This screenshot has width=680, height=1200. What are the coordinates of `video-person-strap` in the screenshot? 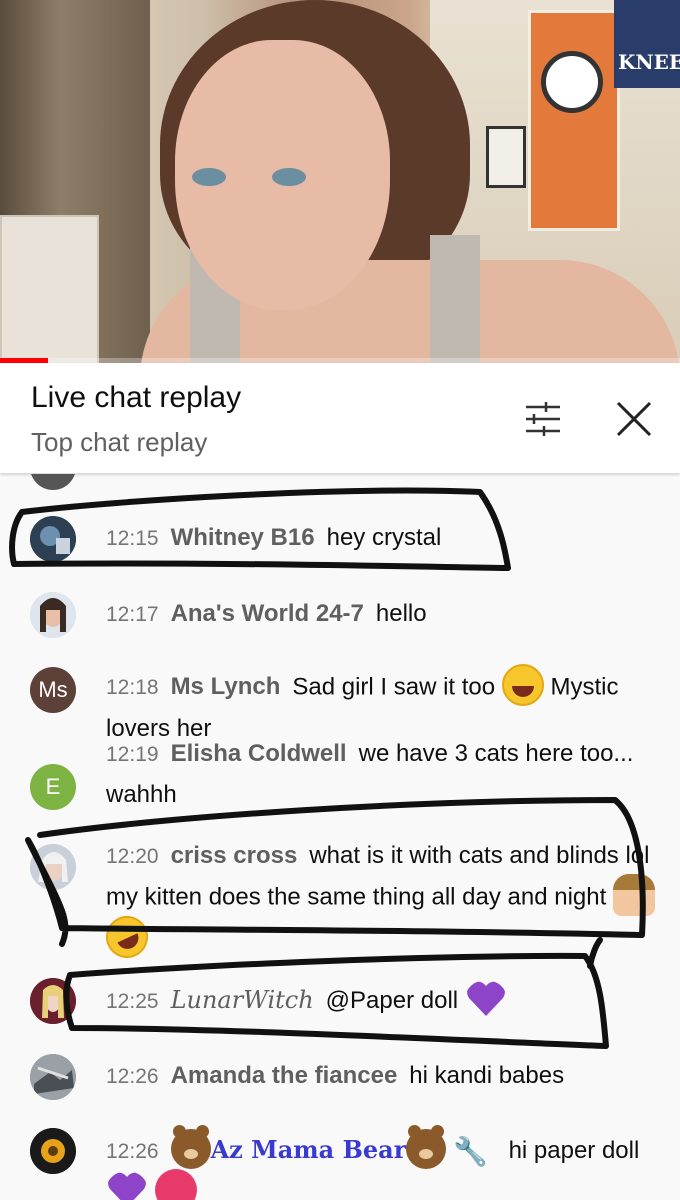 It's located at (455, 299).